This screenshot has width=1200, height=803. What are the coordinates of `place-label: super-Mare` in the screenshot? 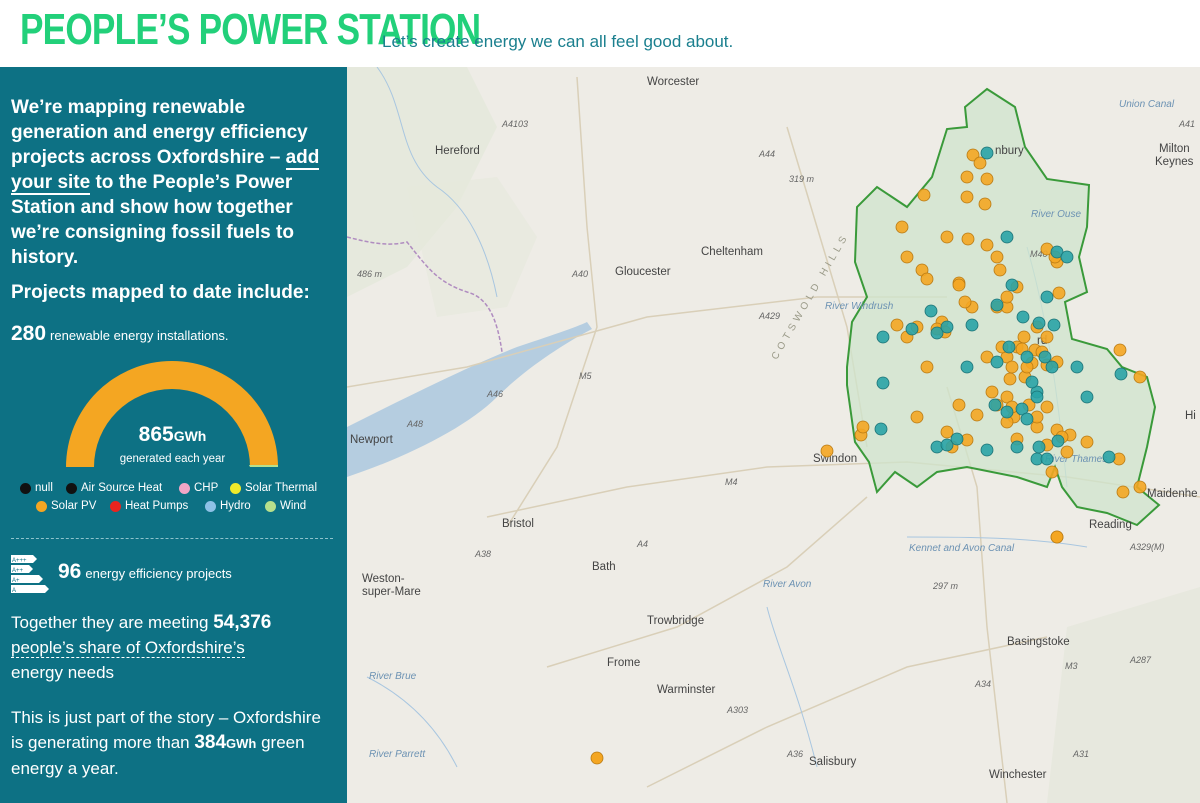 It's located at (391, 592).